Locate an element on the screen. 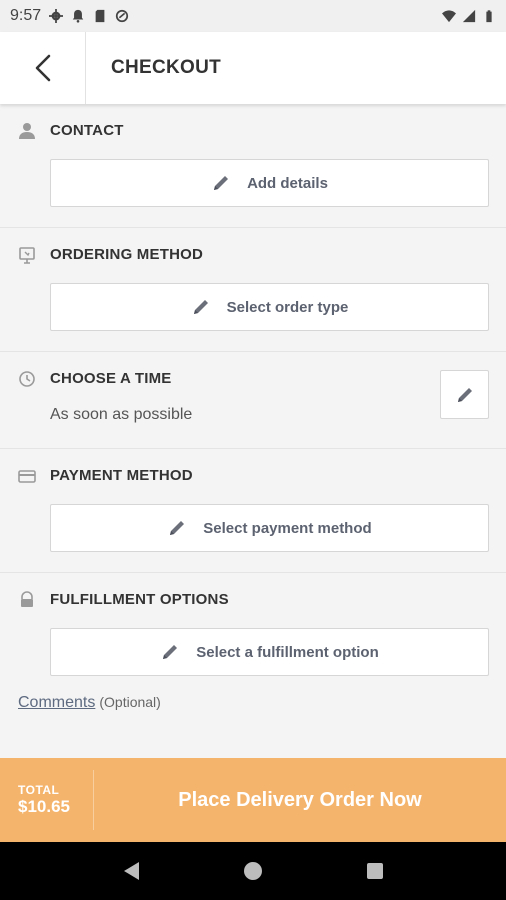 This screenshot has width=506, height=900. nav-back-button is located at coordinates (131, 871).